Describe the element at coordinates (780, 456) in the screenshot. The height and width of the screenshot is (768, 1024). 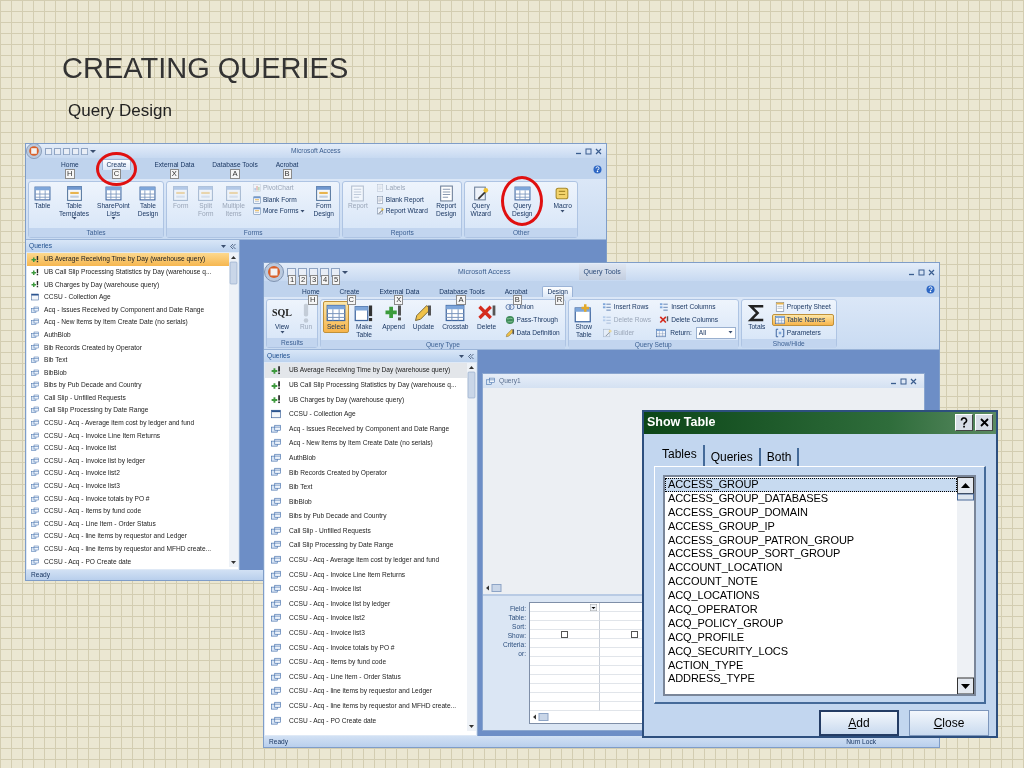
I see `dialog-tab: Both` at that location.